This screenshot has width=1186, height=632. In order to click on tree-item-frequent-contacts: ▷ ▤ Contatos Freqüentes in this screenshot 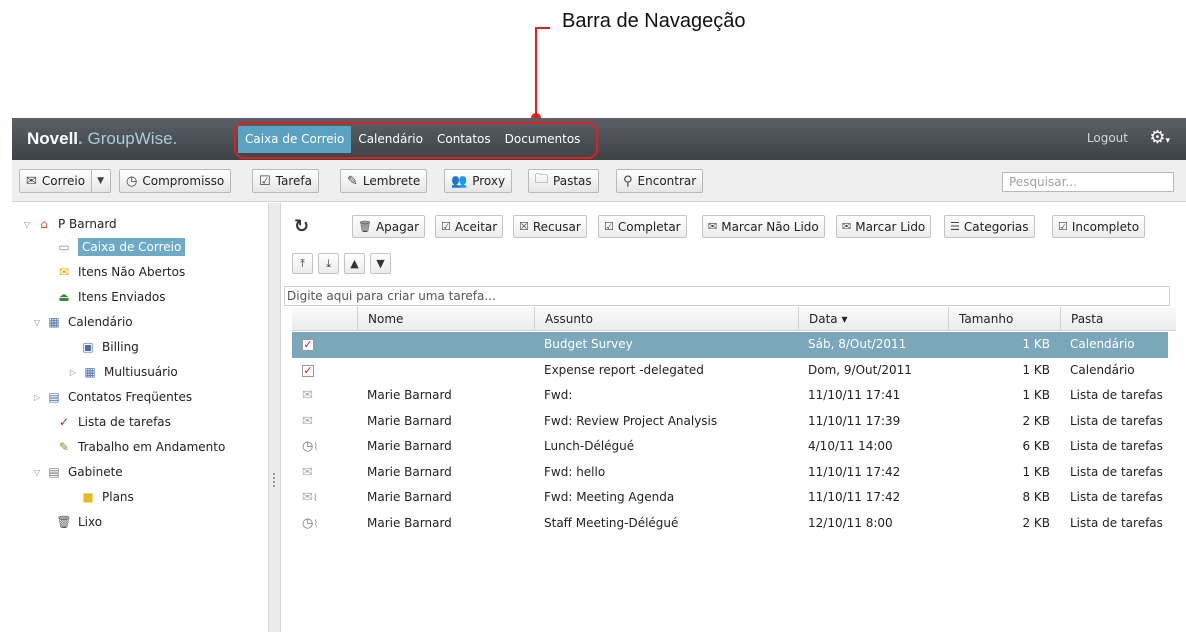, I will do `click(112, 397)`.